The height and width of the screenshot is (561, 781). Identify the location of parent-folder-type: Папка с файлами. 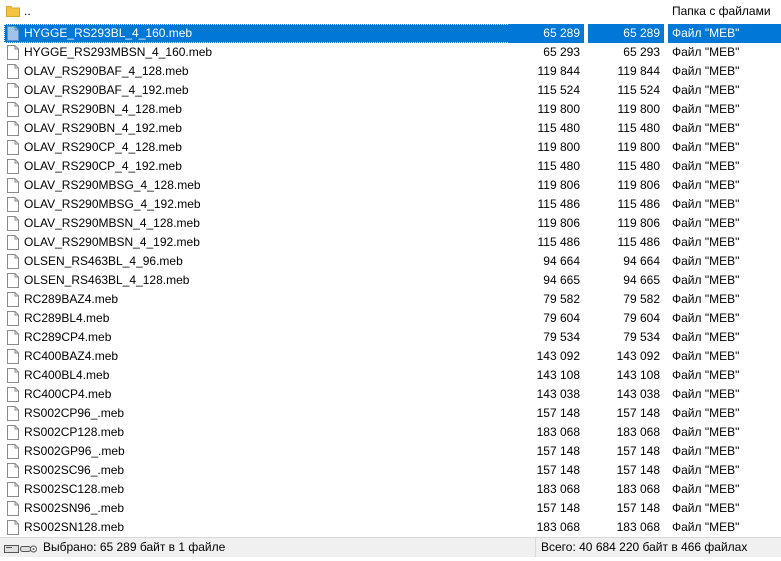
(721, 11).